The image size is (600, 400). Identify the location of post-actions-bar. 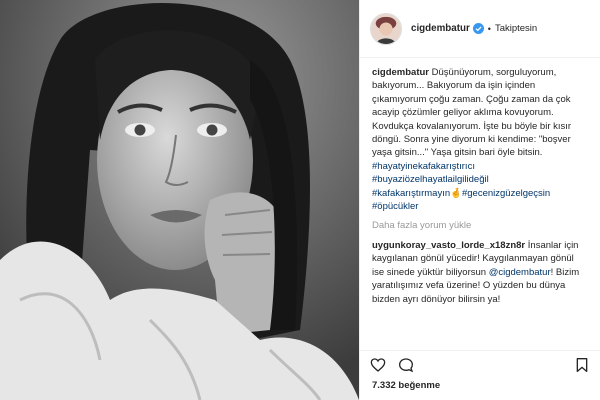
(480, 364).